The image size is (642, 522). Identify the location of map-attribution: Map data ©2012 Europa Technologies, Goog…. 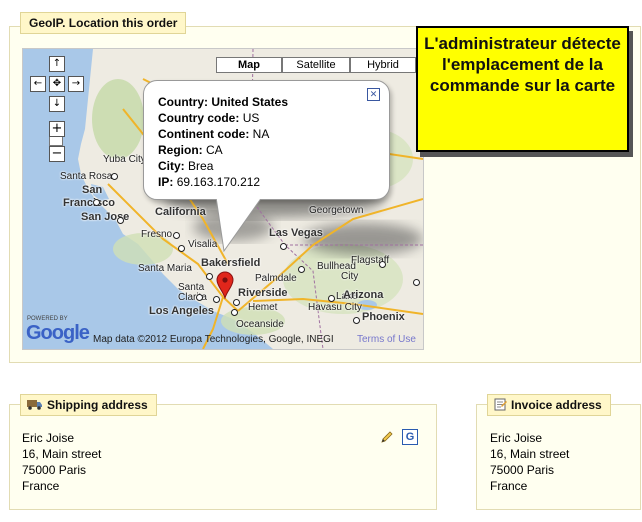
(213, 339).